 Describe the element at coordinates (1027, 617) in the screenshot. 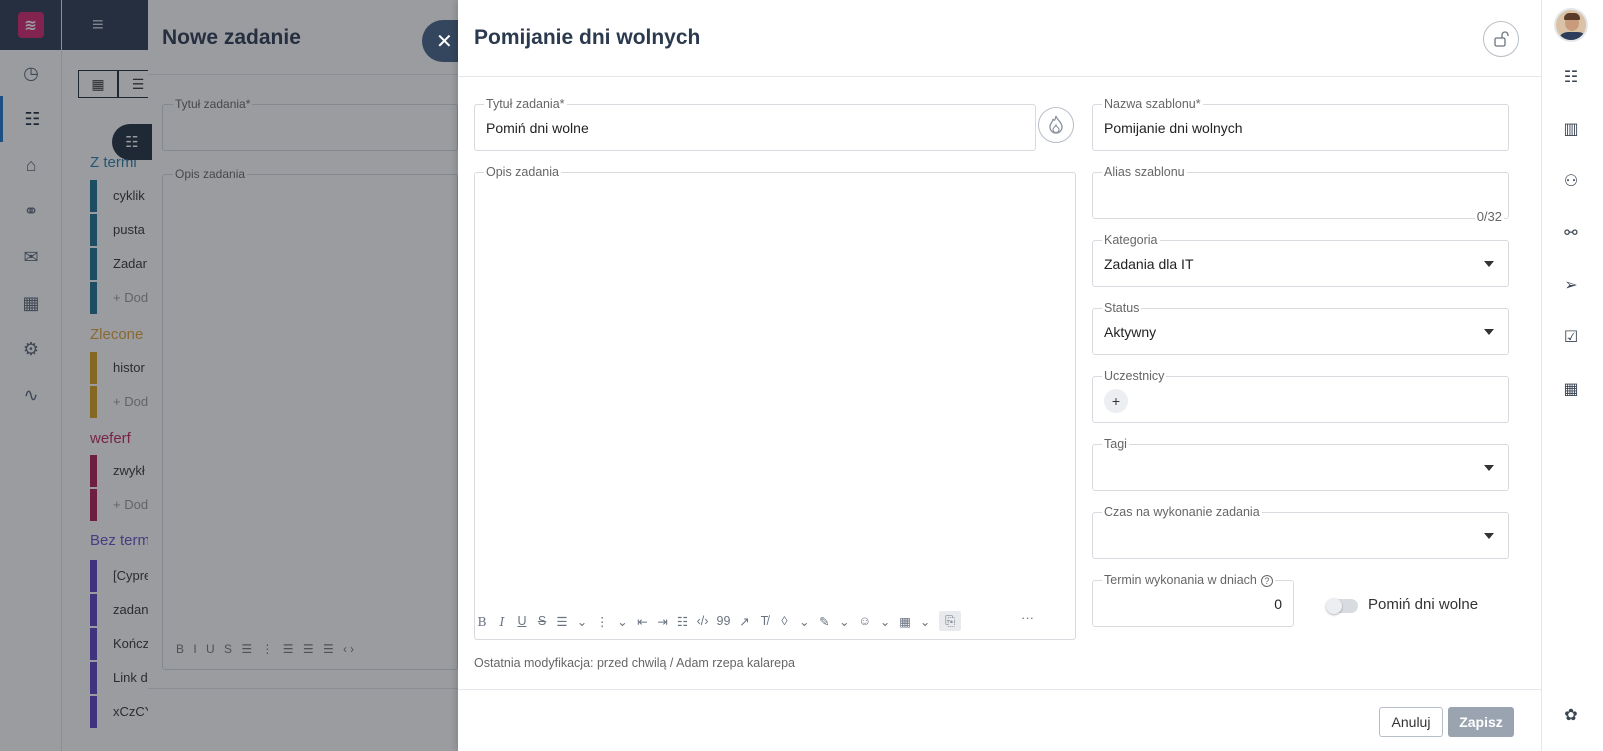

I see `more-options-icon: ···` at that location.